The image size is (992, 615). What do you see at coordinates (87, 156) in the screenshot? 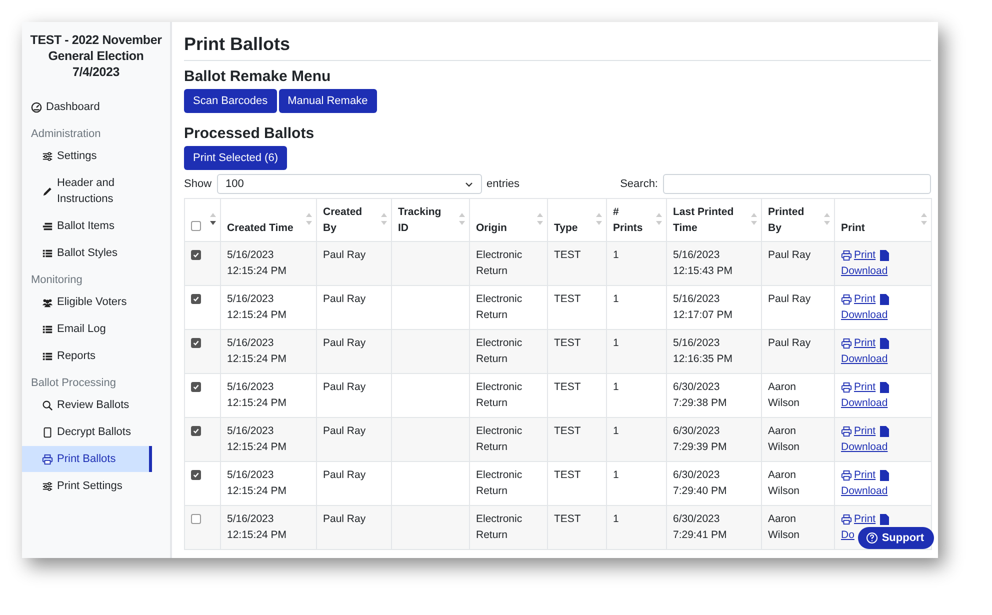
I see `sidebar-item: Settings` at bounding box center [87, 156].